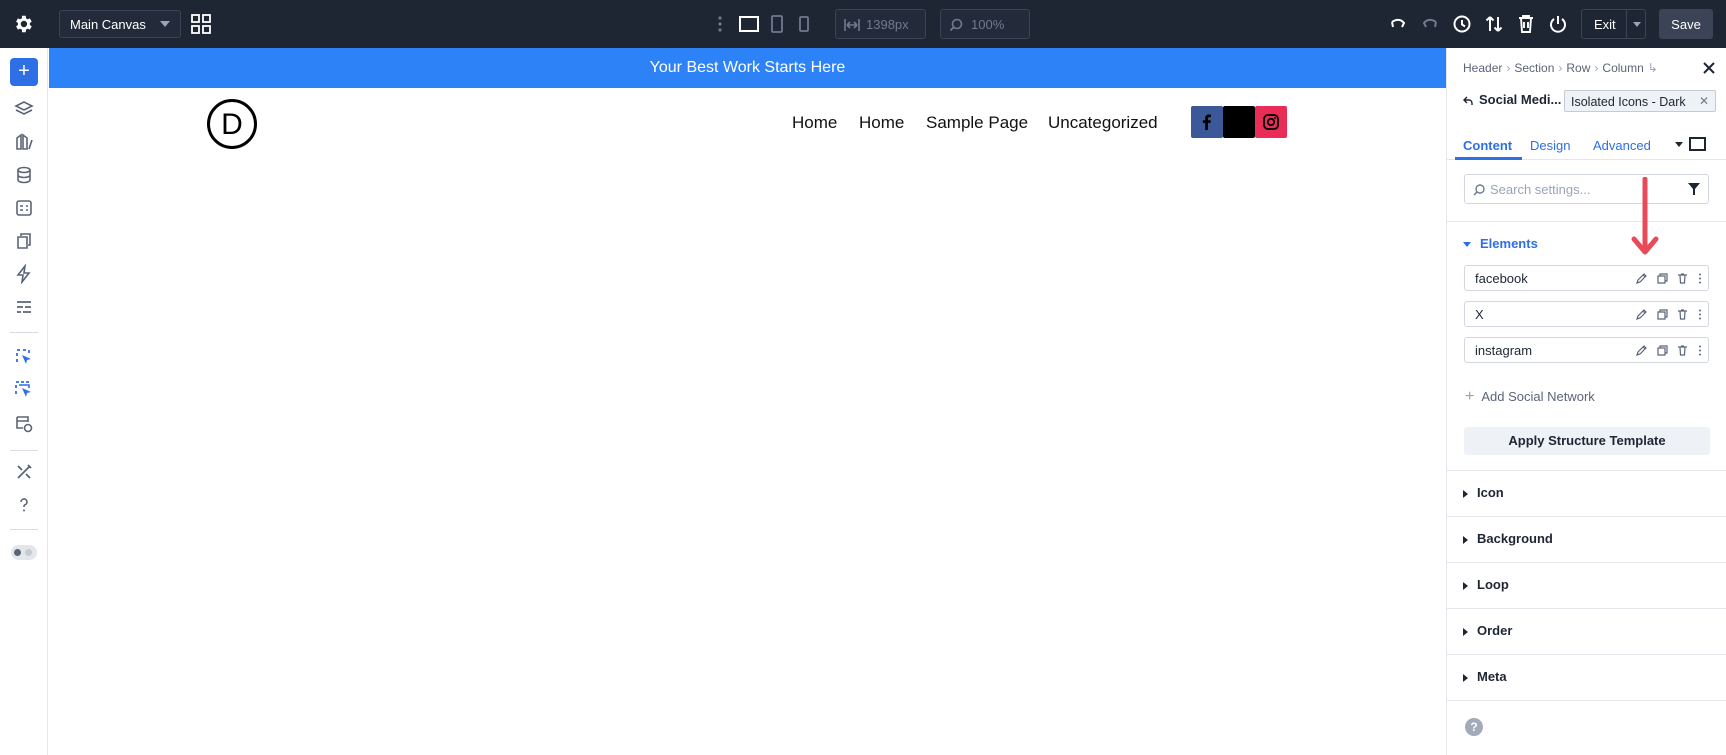 Image resolution: width=1726 pixels, height=755 pixels. Describe the element at coordinates (1686, 24) in the screenshot. I see `save-button: Save` at that location.